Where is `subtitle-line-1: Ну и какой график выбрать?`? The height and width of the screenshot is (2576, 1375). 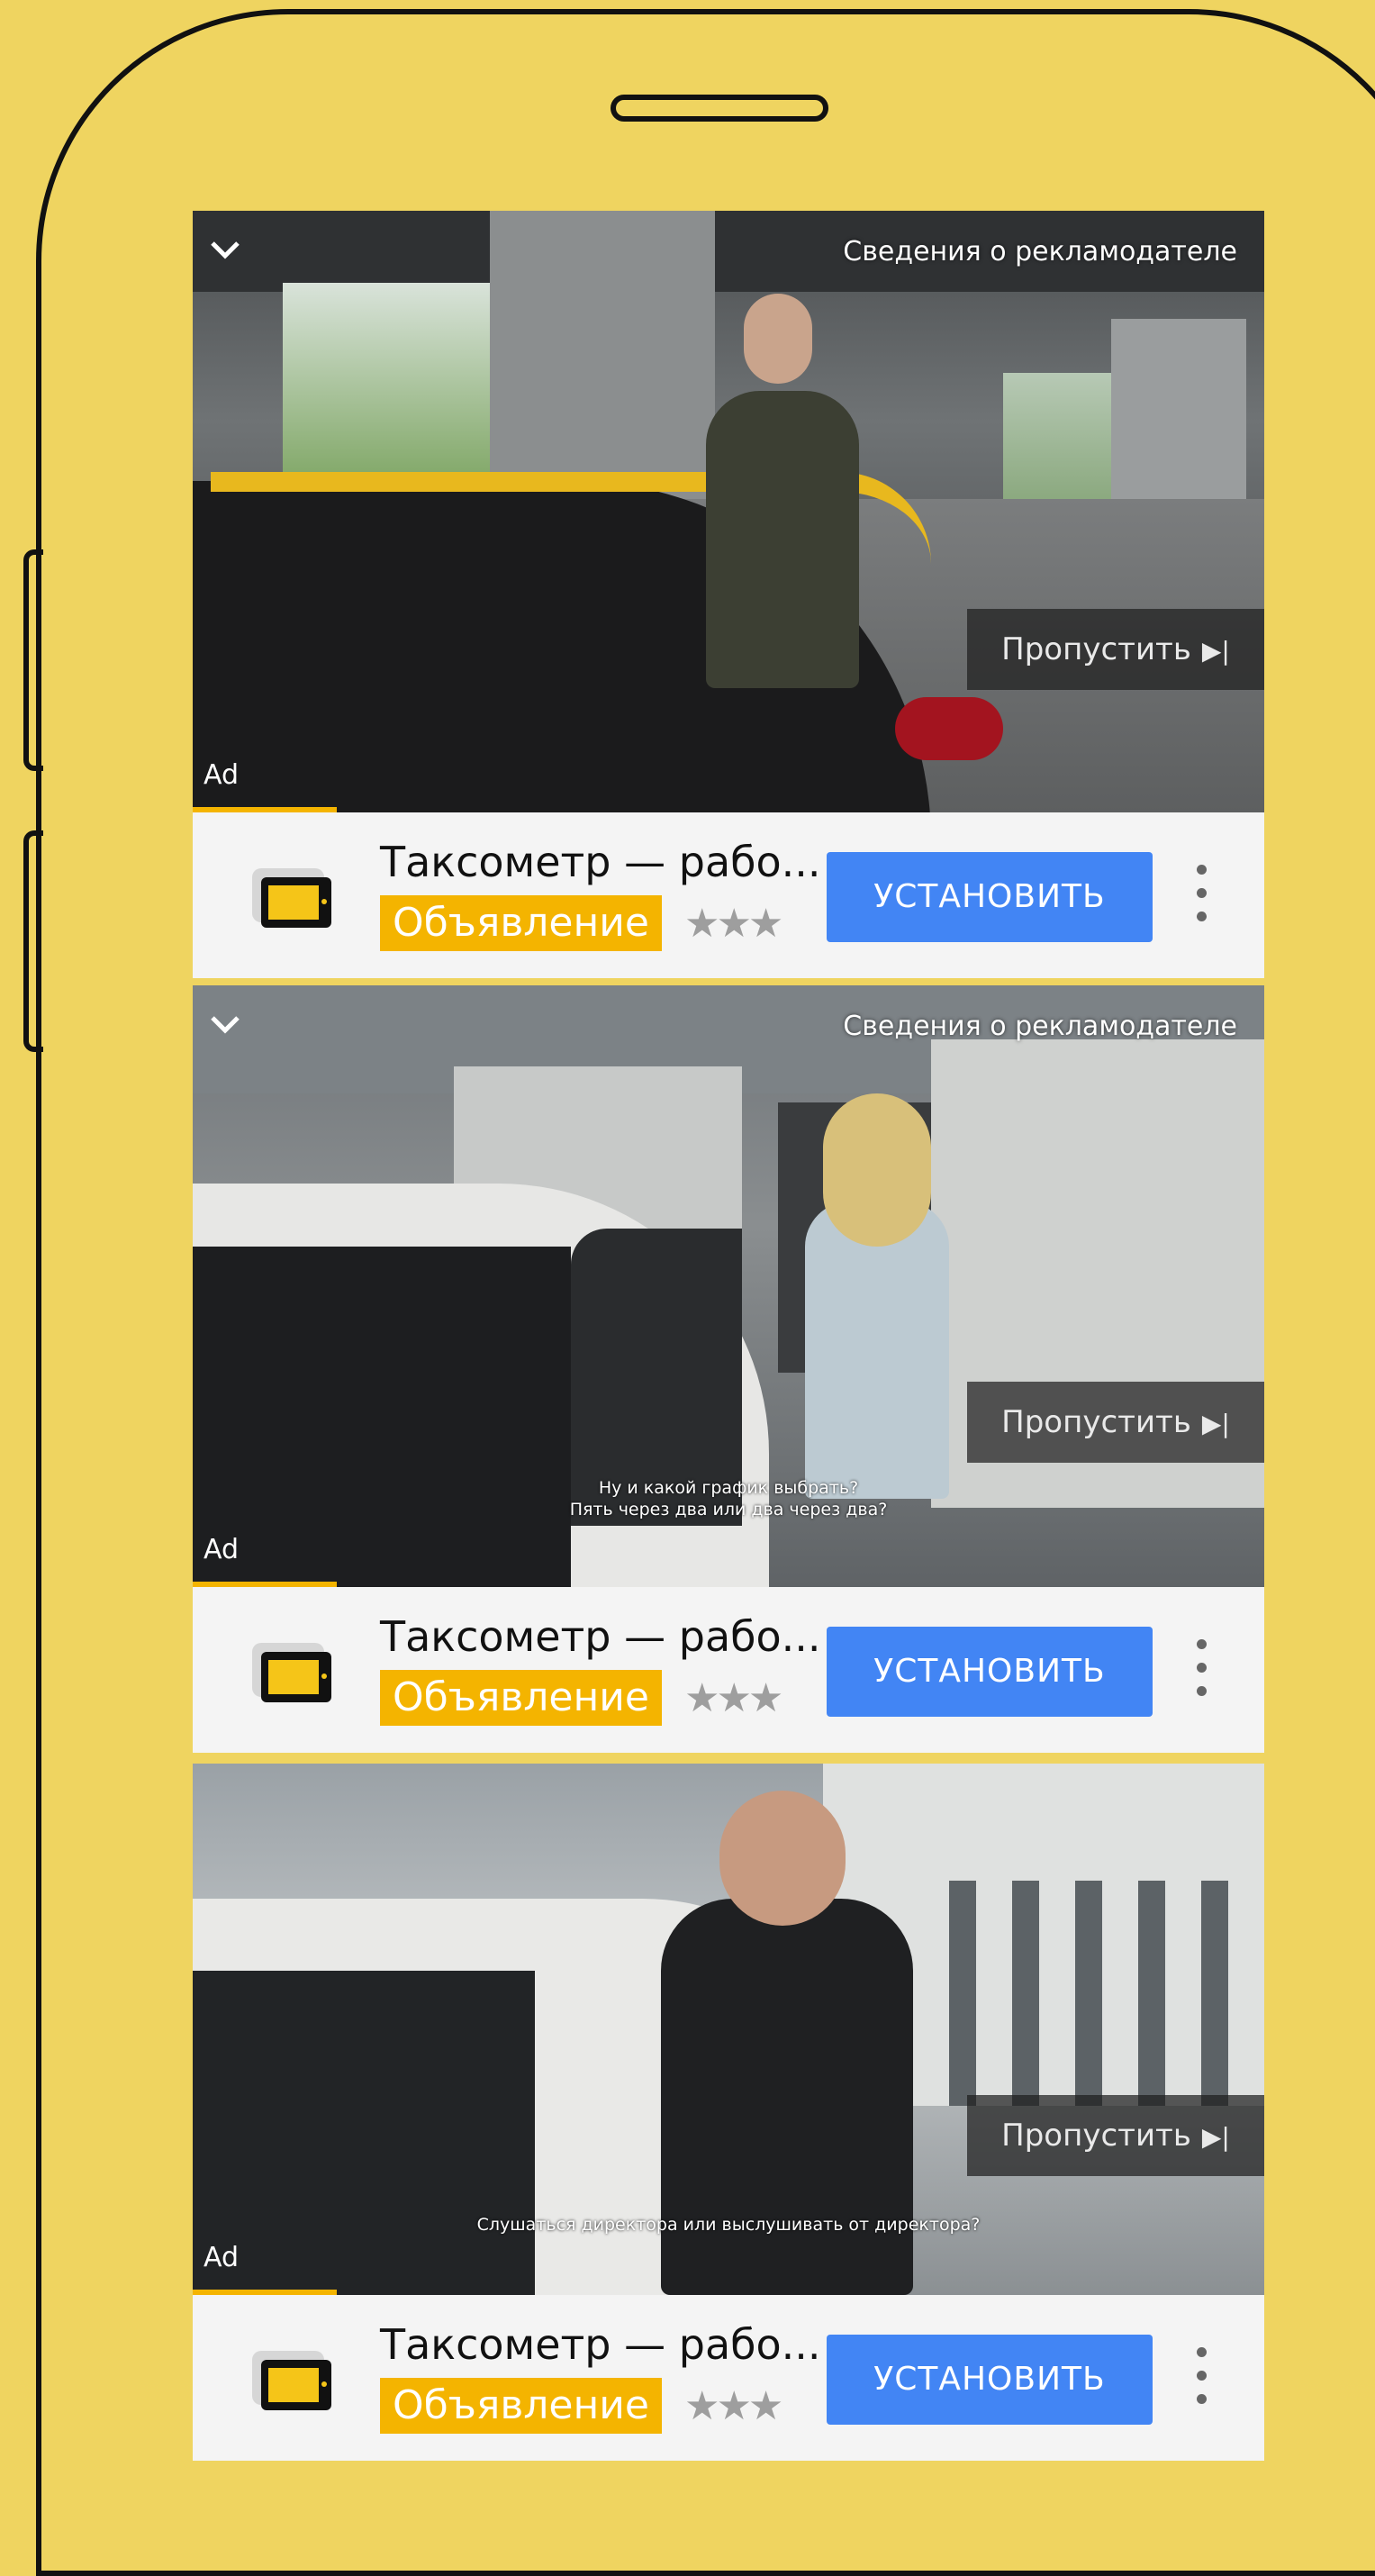
subtitle-line-1: Ну и какой график выбрать? is located at coordinates (728, 1488).